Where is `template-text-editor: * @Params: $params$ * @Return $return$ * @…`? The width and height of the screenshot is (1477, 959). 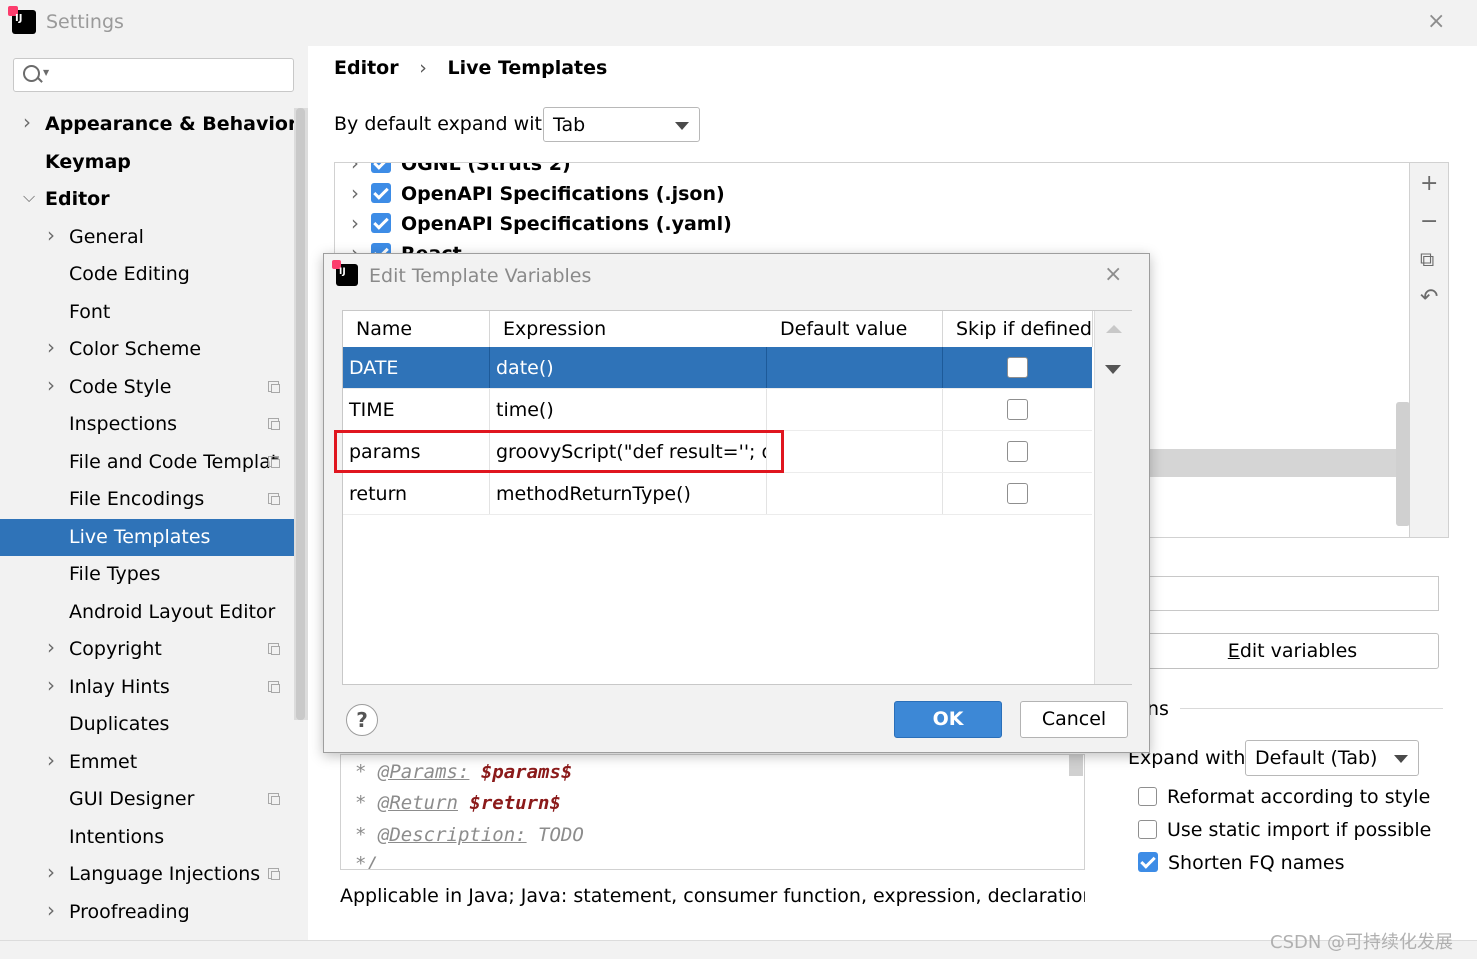
template-text-editor: * @Params: $params$ * @Return $return$ * @… is located at coordinates (712, 812).